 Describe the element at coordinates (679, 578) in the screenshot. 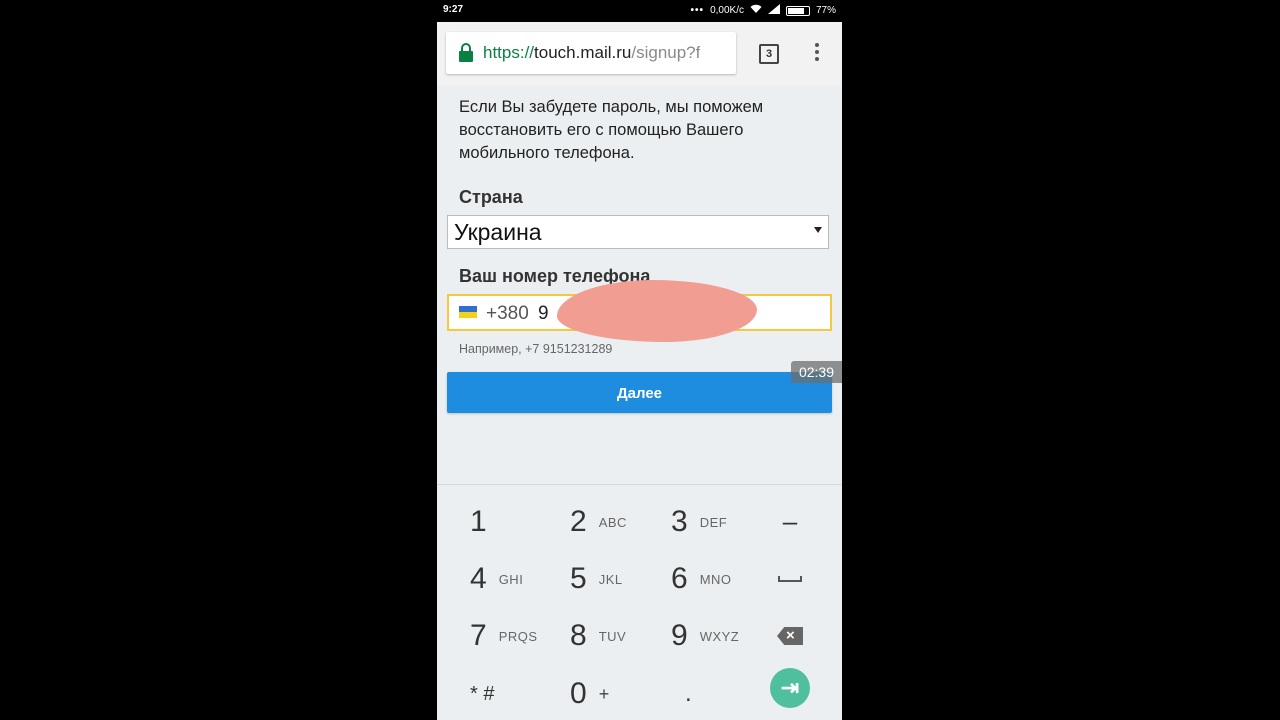

I see `key-digit: 6` at that location.